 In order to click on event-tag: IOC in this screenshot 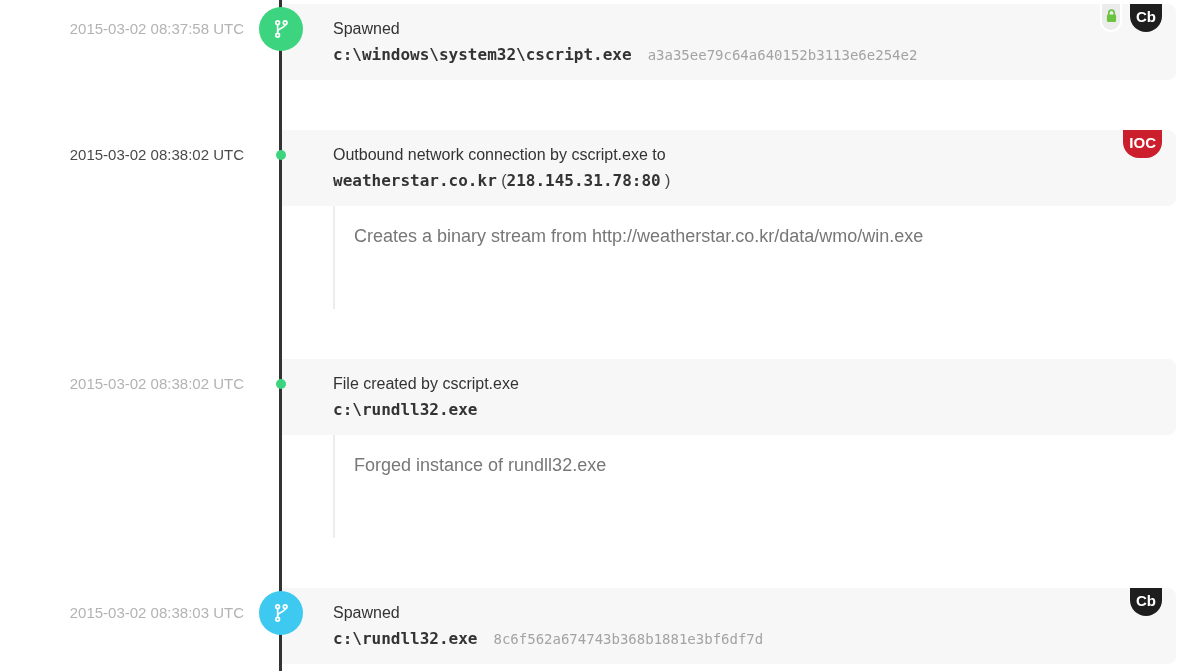, I will do `click(1142, 144)`.